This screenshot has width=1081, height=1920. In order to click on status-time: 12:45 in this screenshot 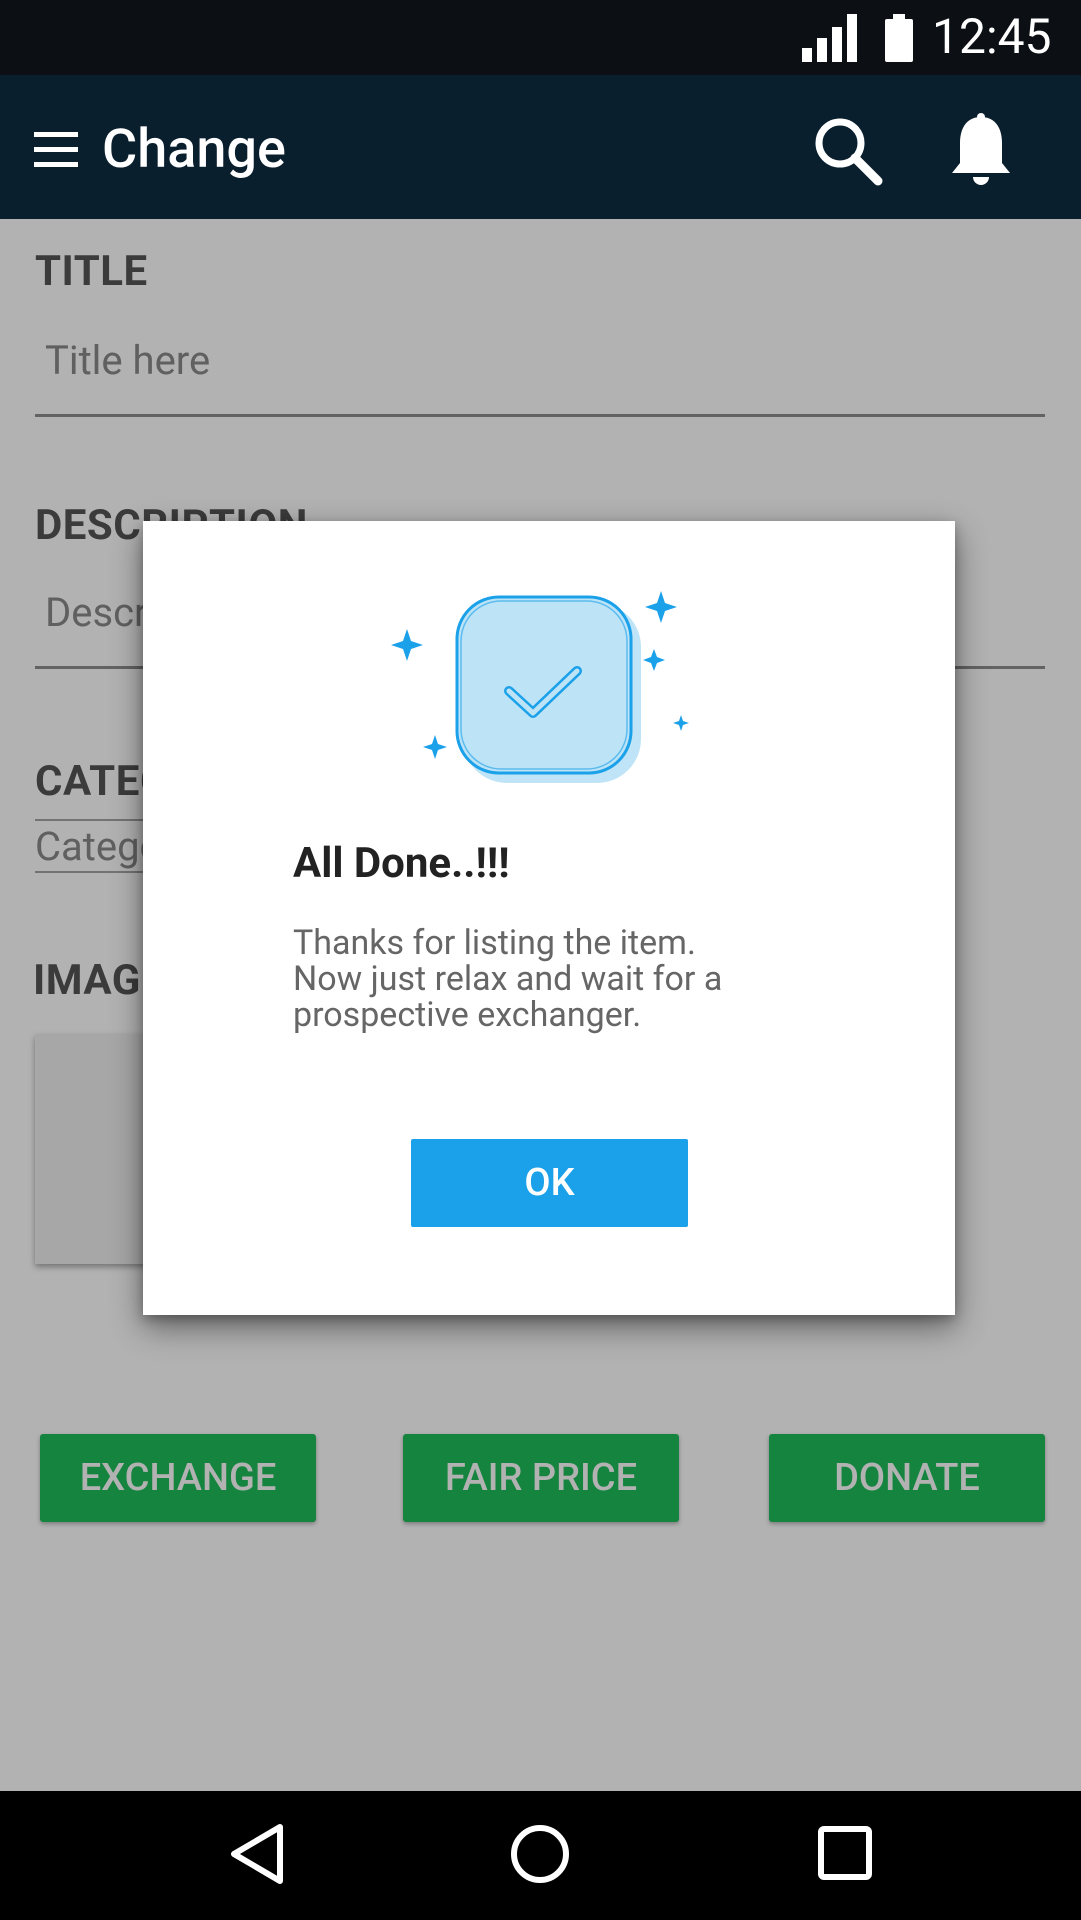, I will do `click(992, 36)`.